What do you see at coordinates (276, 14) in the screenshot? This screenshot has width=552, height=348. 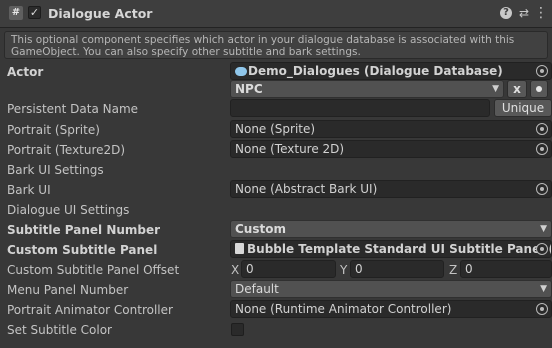 I see `component-header: # ✓ Dialogue Actor ? ⇄ ⋮` at bounding box center [276, 14].